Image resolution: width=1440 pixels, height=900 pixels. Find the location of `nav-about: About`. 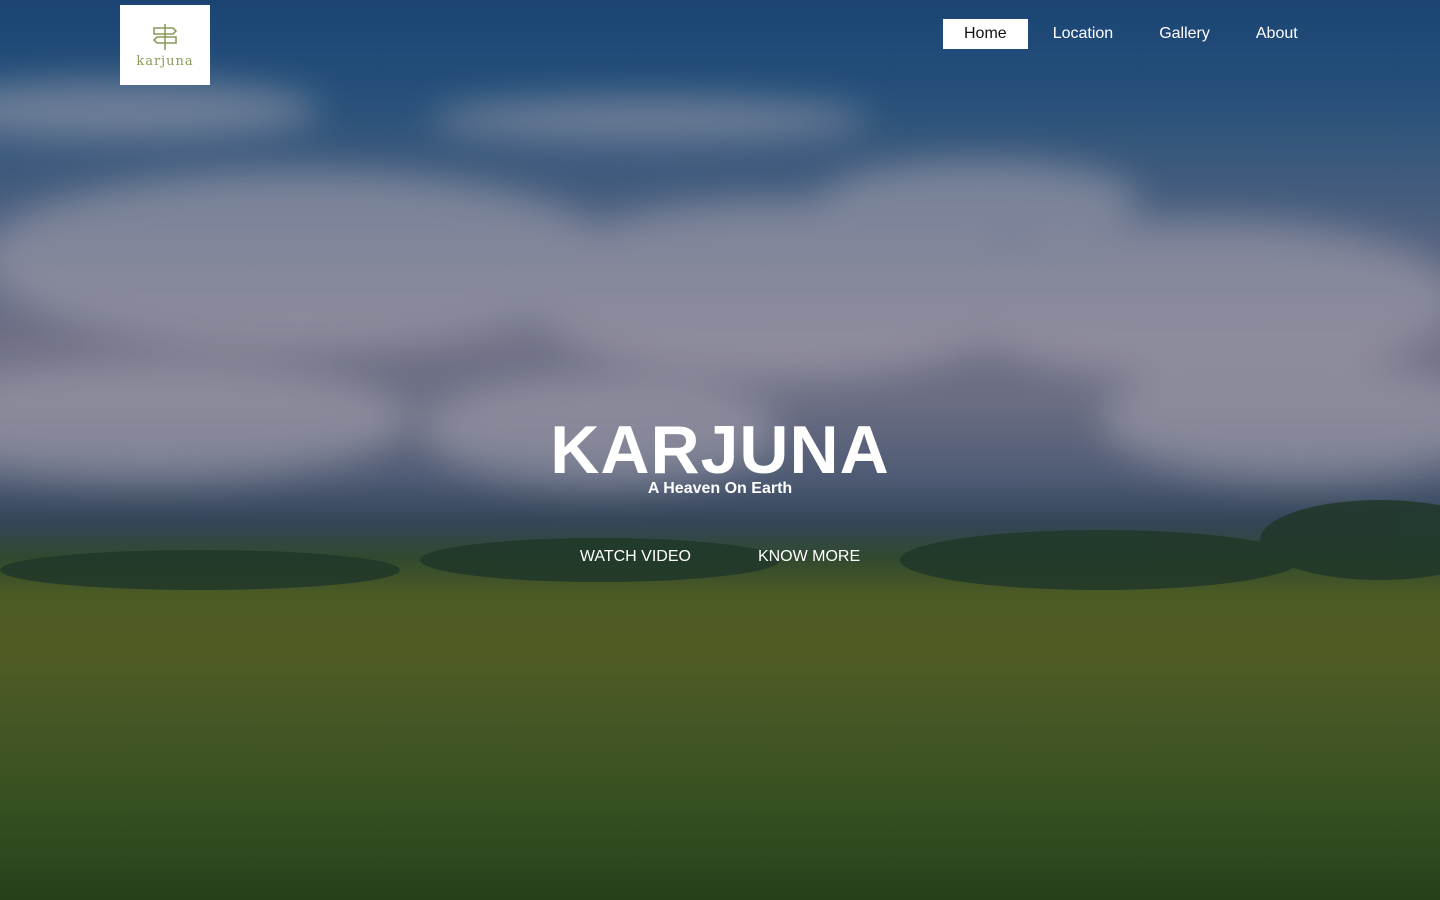

nav-about: About is located at coordinates (1277, 34).